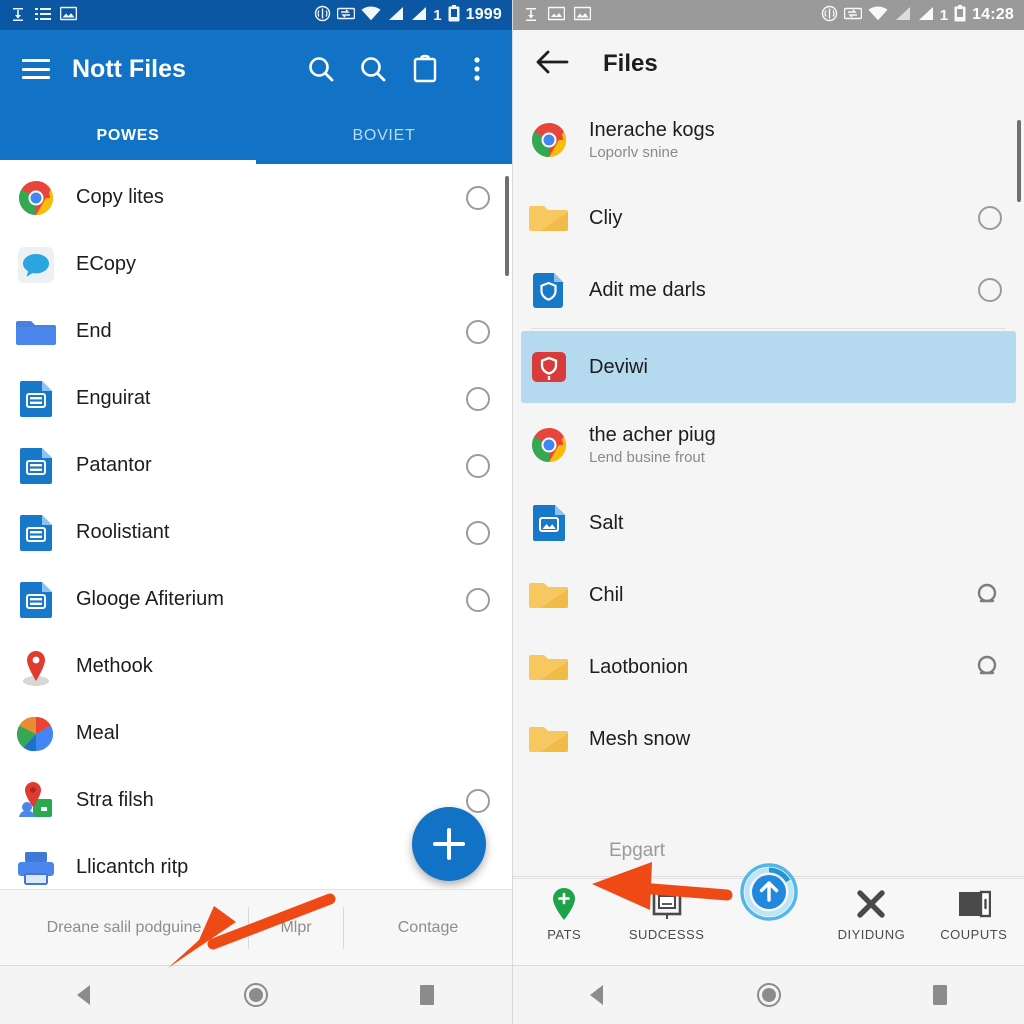  What do you see at coordinates (44, 15) in the screenshot?
I see `status-notification-icons` at bounding box center [44, 15].